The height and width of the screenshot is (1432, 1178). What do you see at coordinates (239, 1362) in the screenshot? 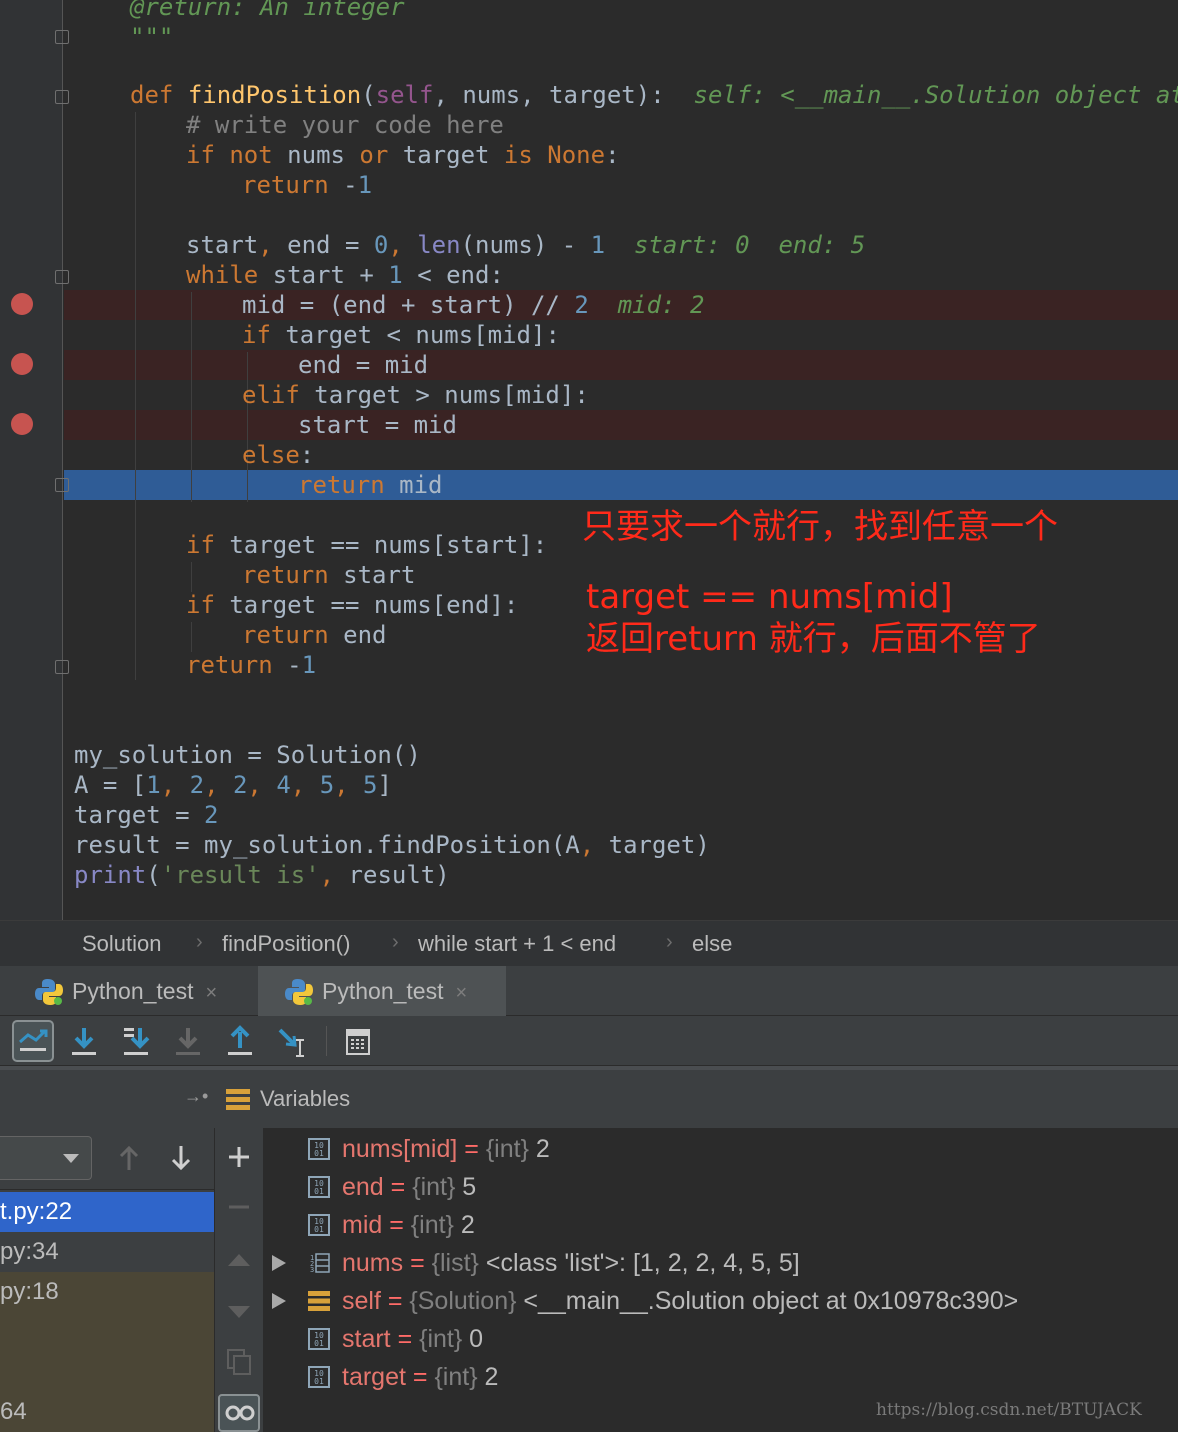
I see `copy-icon` at bounding box center [239, 1362].